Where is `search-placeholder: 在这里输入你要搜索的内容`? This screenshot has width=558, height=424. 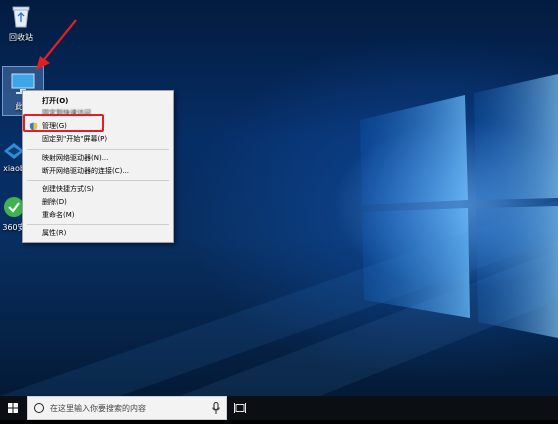 search-placeholder: 在这里输入你要搜索的内容 is located at coordinates (98, 408).